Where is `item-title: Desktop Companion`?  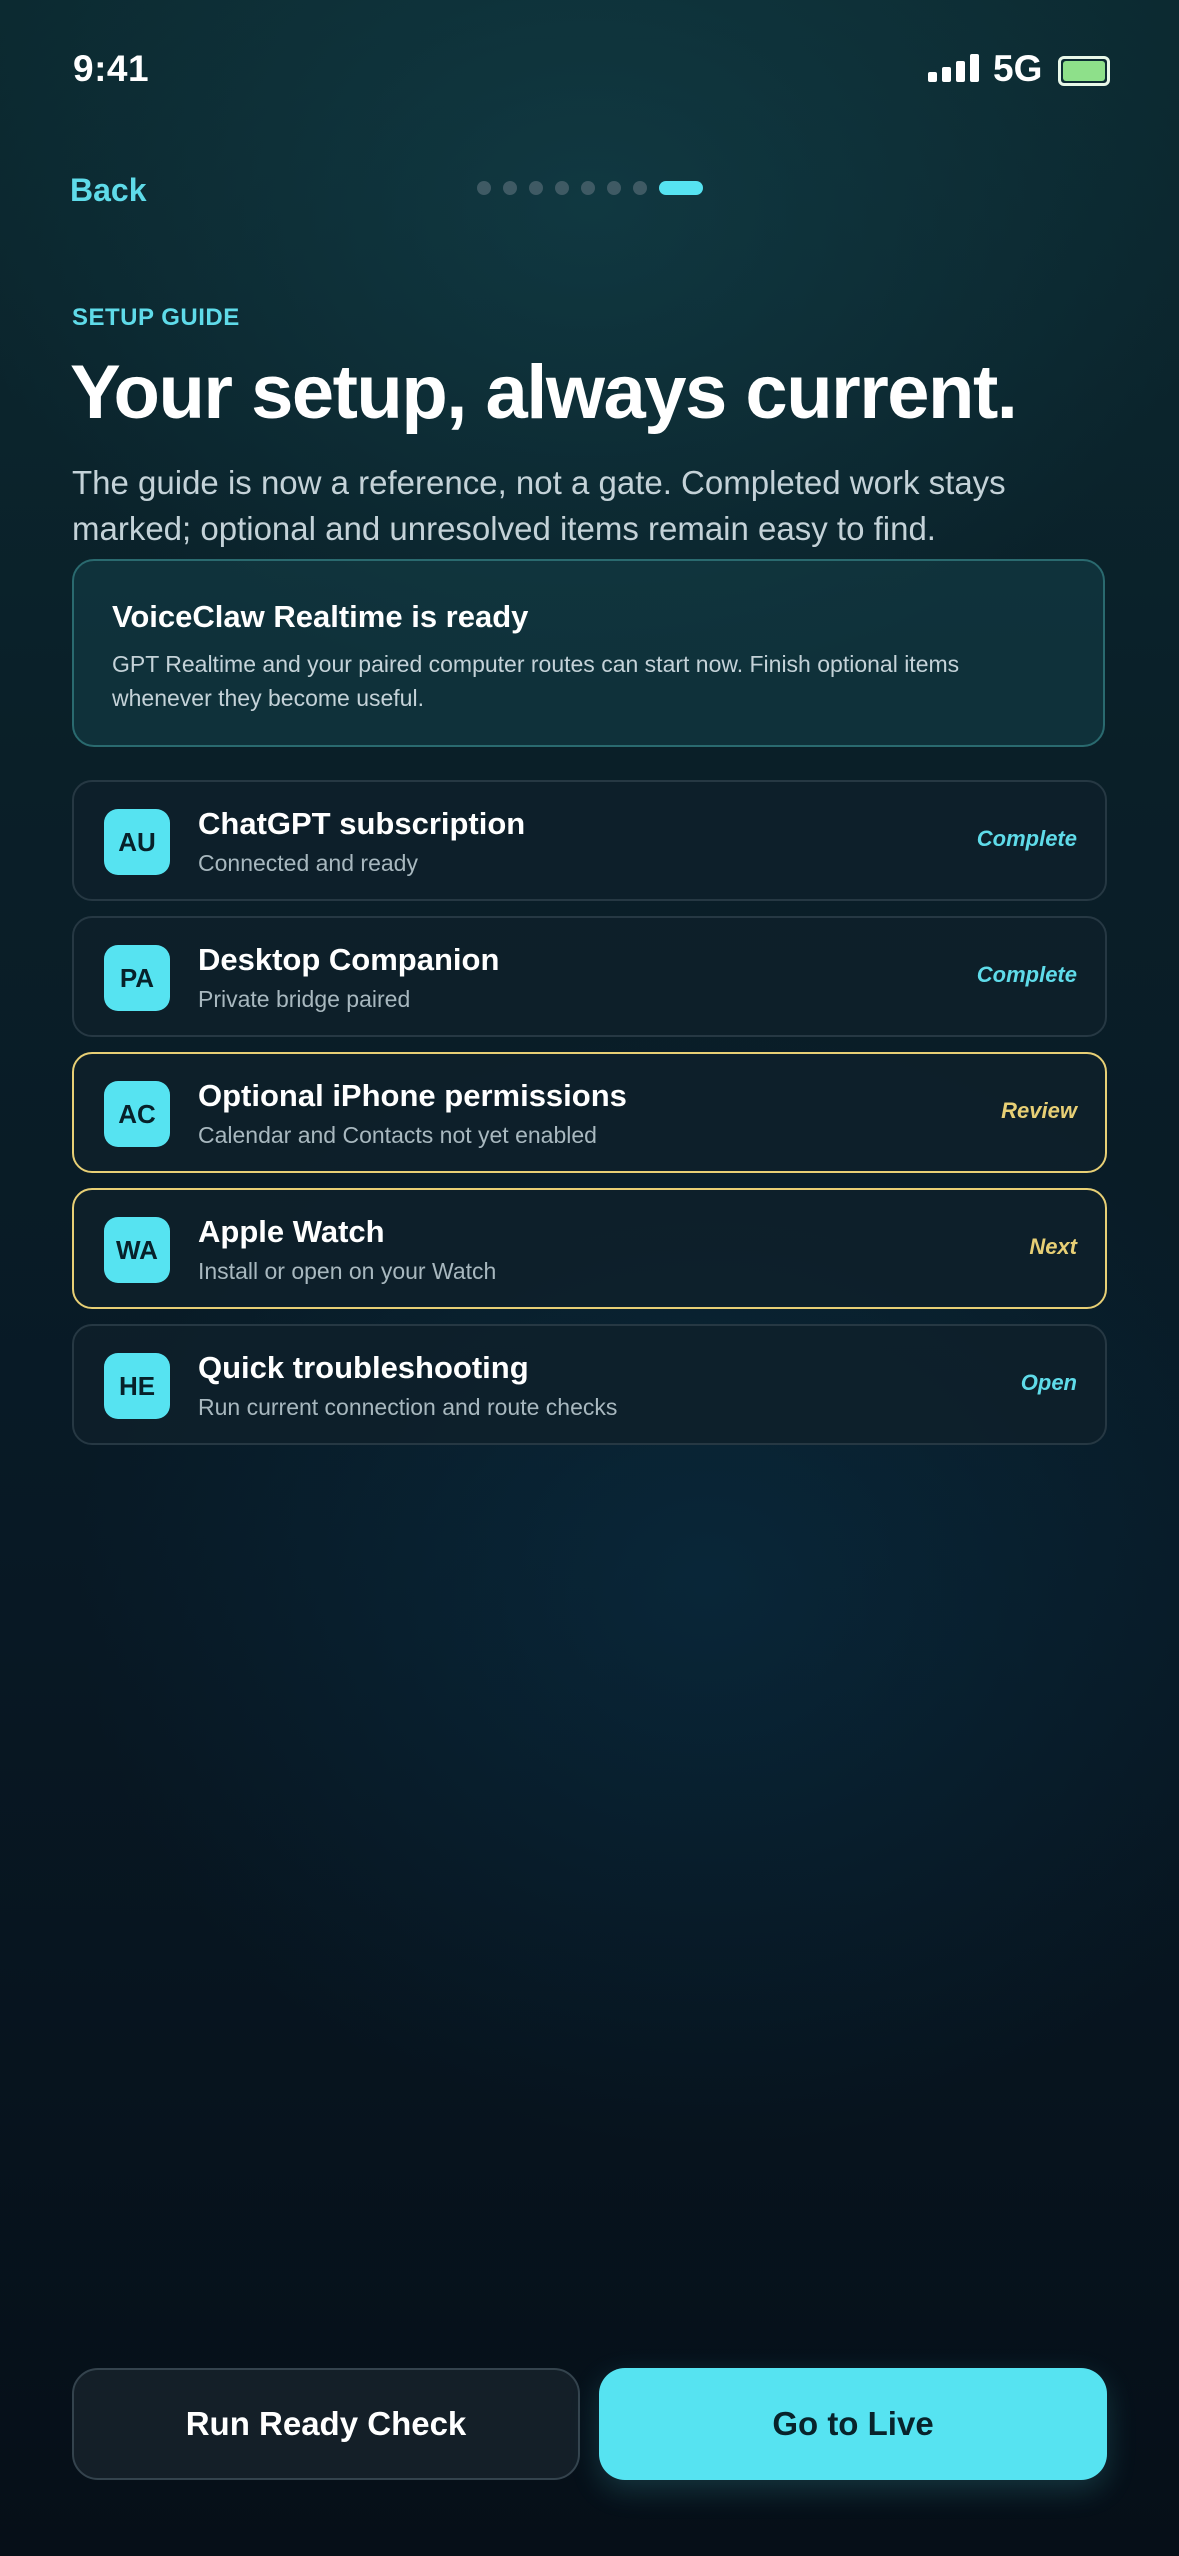 item-title: Desktop Companion is located at coordinates (349, 959).